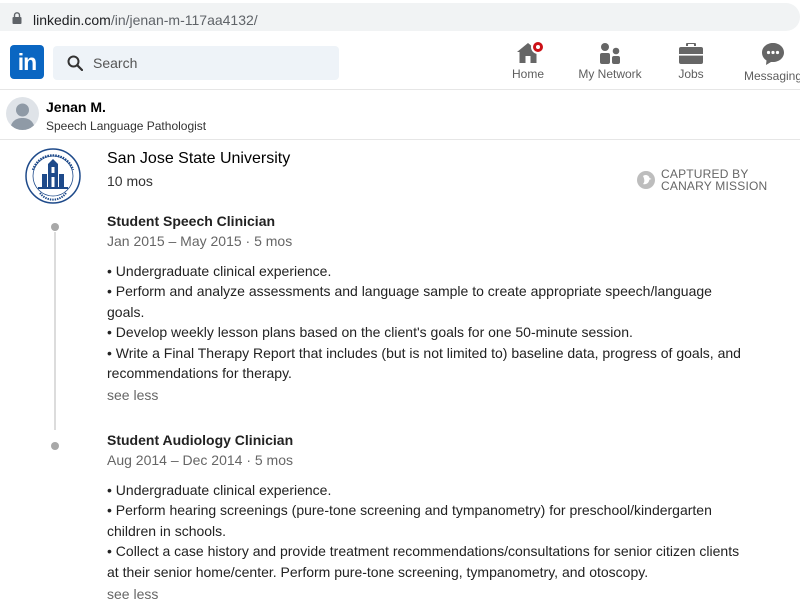  I want to click on canary-mission-watermark: CAPTURED BY CANARY MISSION, so click(712, 180).